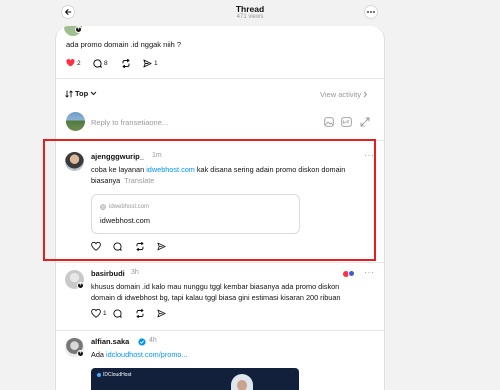 This screenshot has width=500, height=390. I want to click on current-user-avatar, so click(75, 121).